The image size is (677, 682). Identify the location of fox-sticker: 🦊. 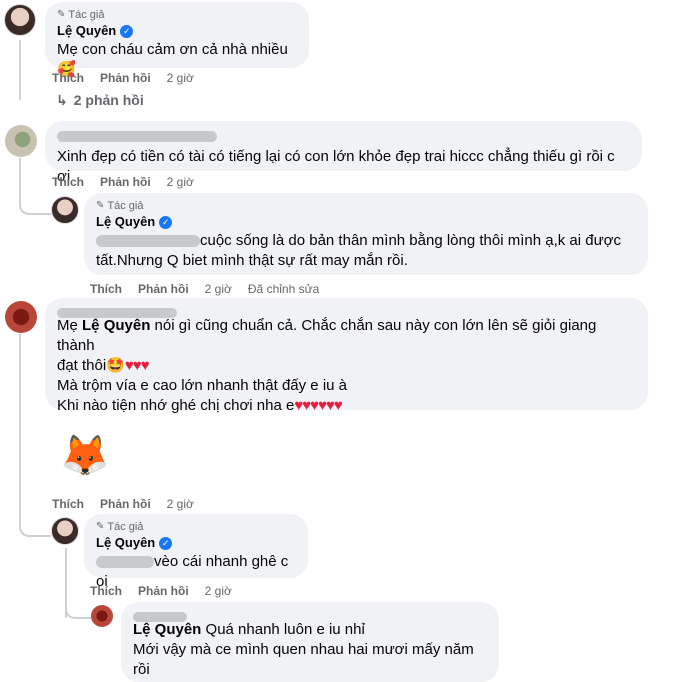
(85, 456).